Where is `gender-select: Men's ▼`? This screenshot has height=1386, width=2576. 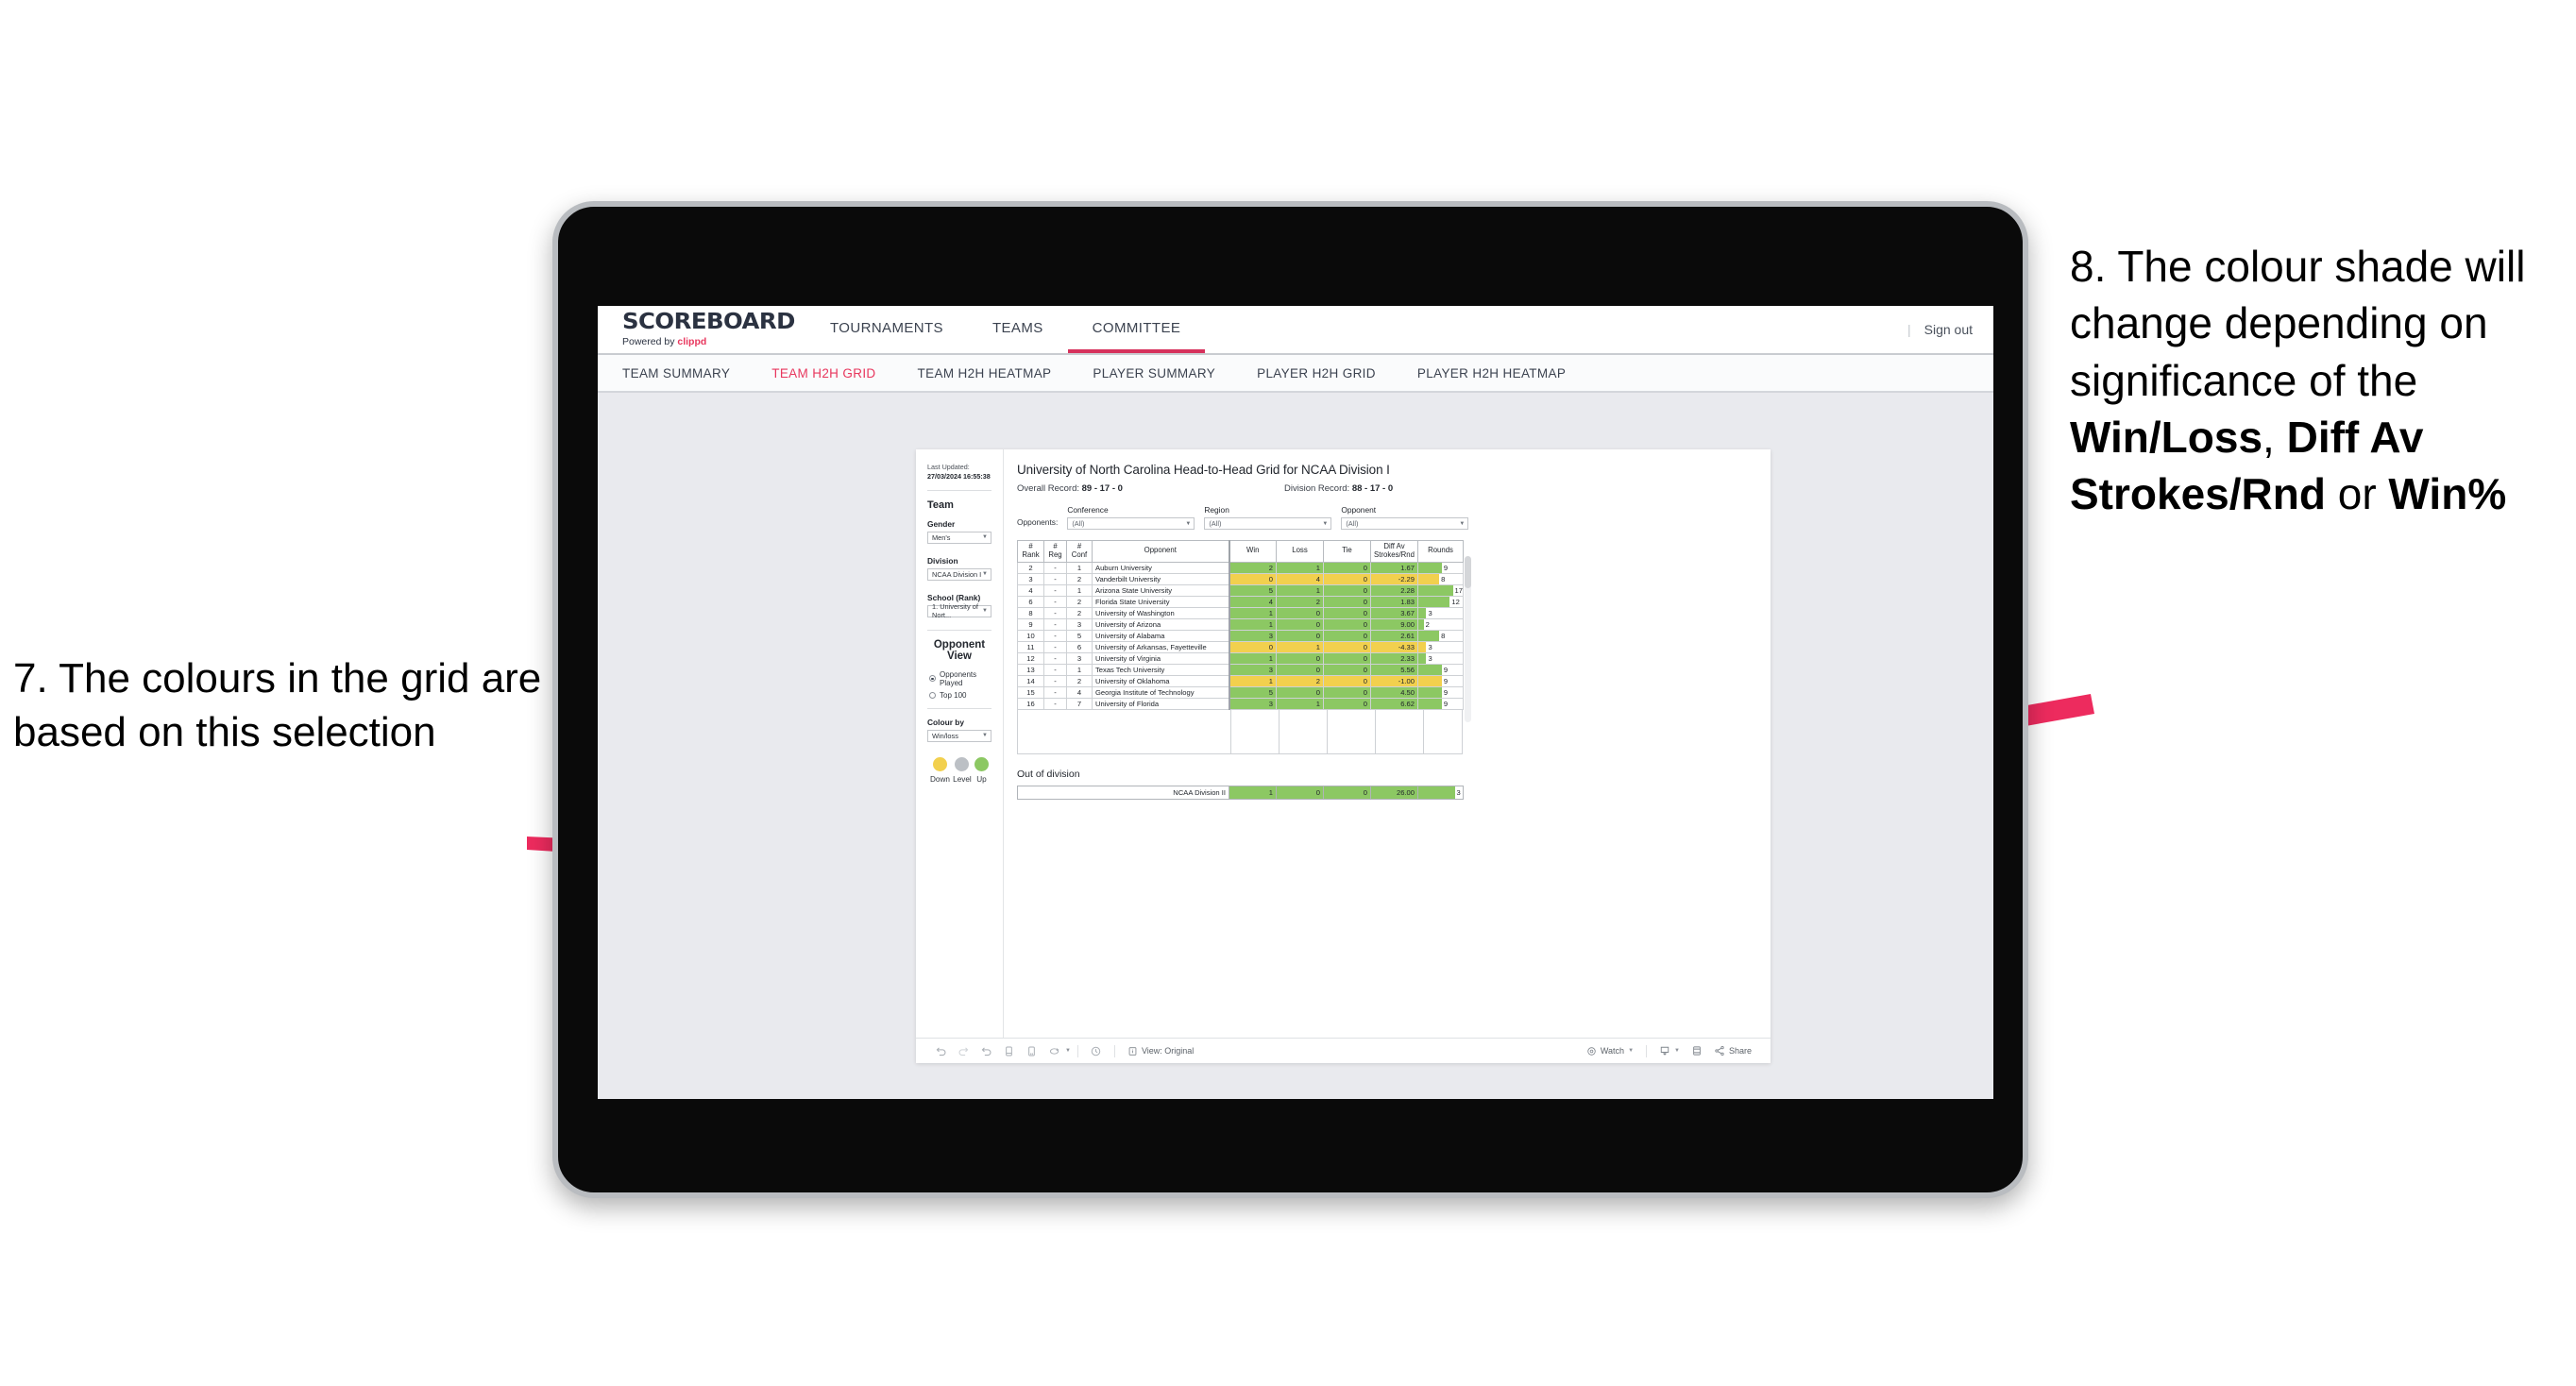 gender-select: Men's ▼ is located at coordinates (959, 537).